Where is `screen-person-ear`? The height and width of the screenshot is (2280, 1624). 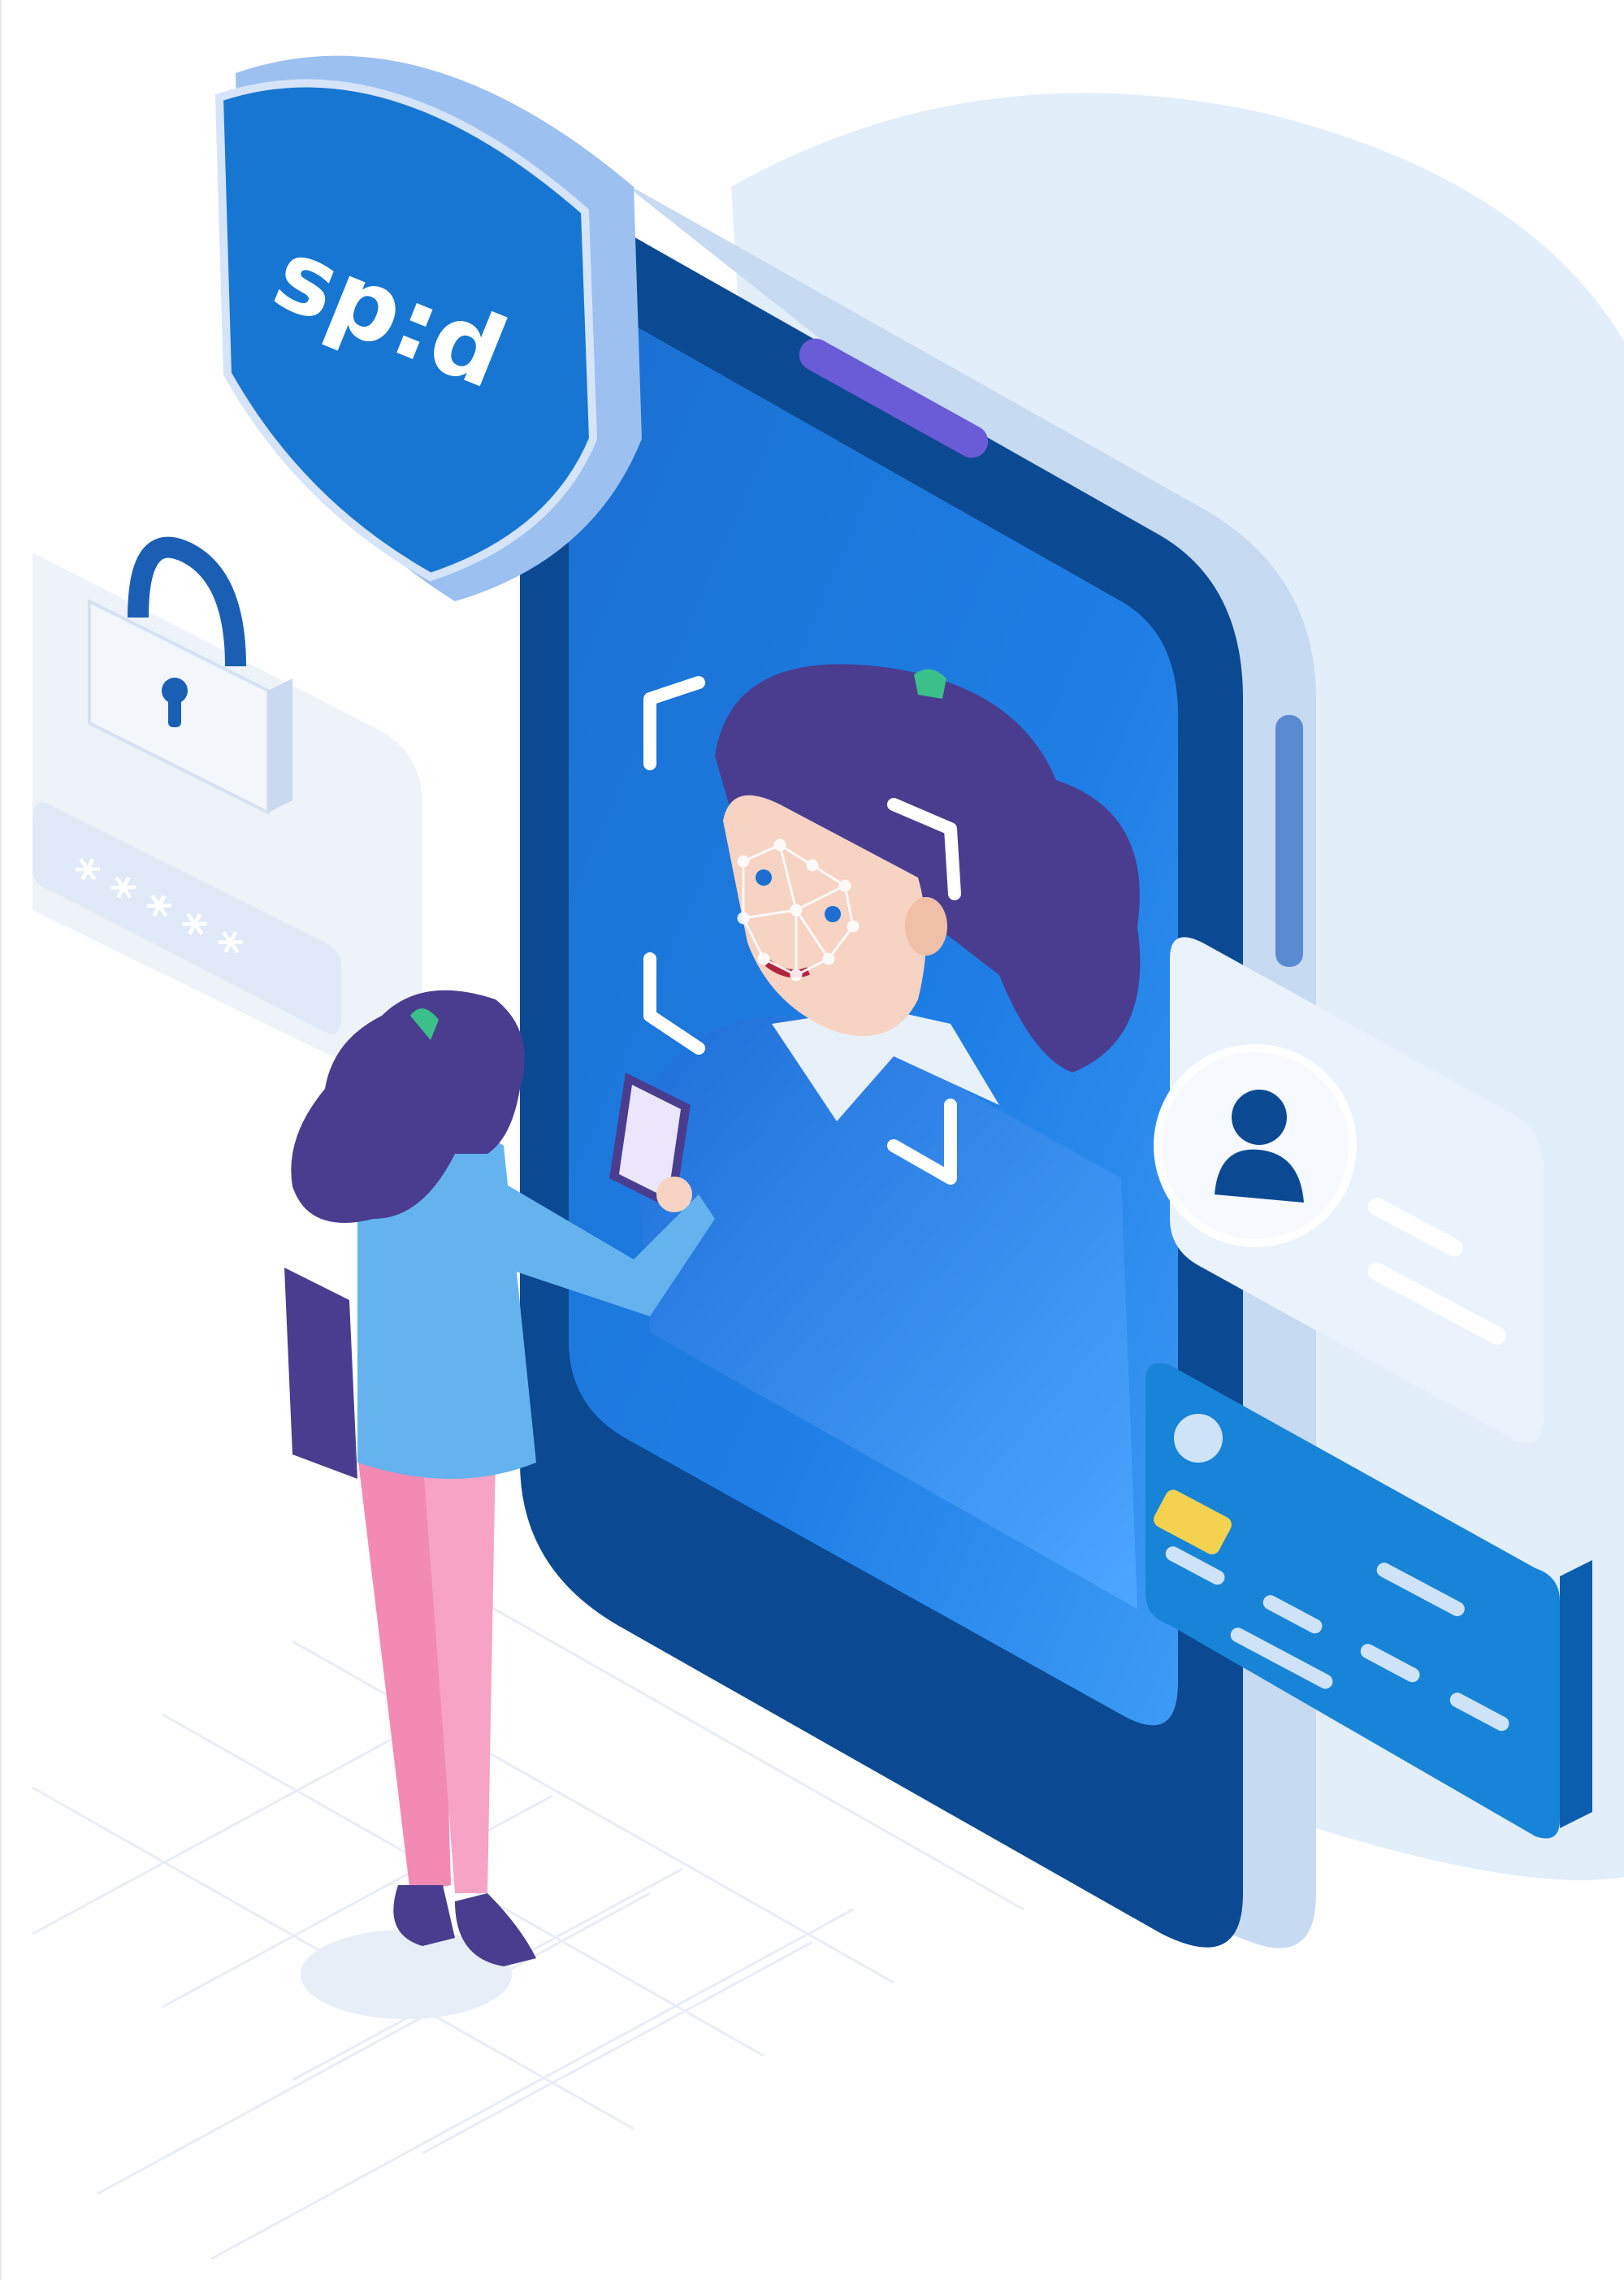 screen-person-ear is located at coordinates (926, 926).